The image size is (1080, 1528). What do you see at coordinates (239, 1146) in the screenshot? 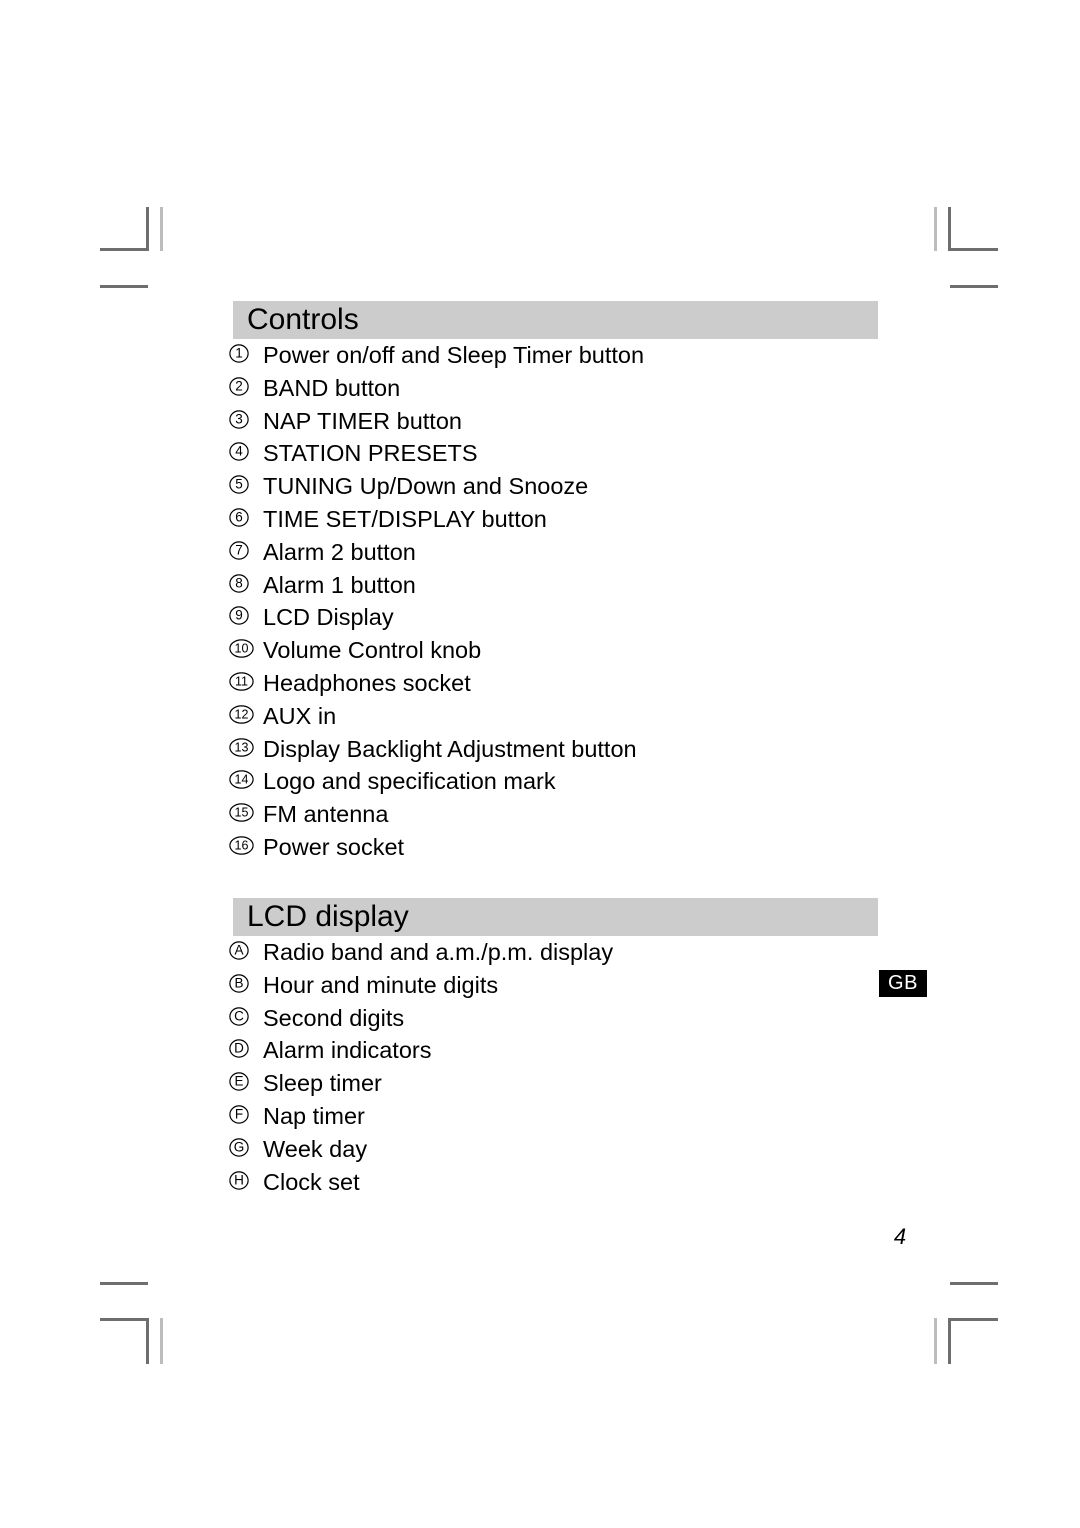
I see `svg-text: G` at bounding box center [239, 1146].